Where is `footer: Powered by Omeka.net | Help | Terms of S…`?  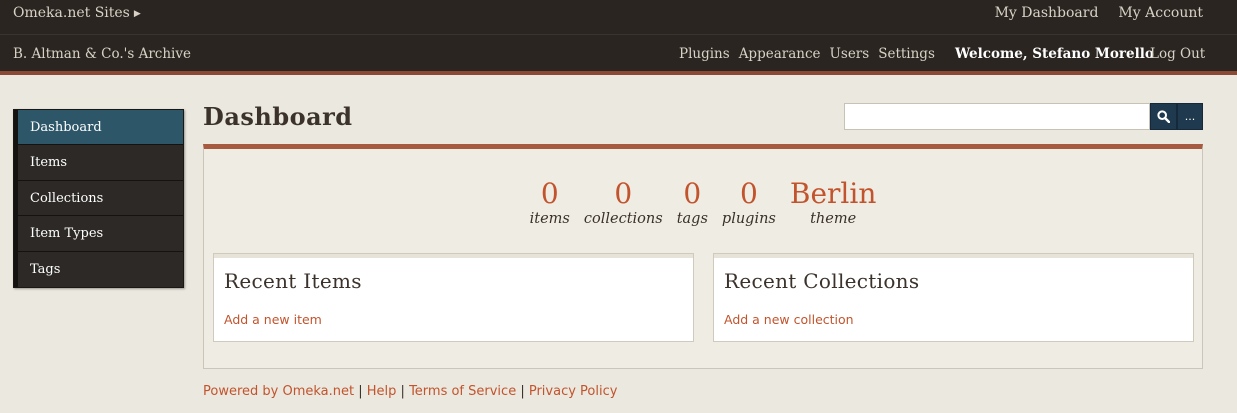 footer: Powered by Omeka.net | Help | Terms of S… is located at coordinates (410, 391).